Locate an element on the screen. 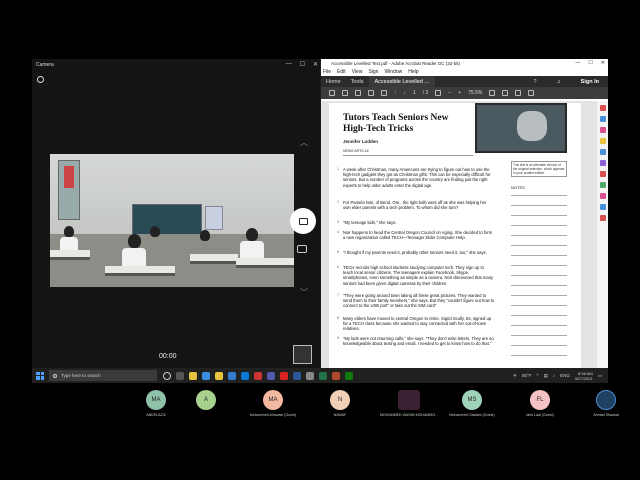 This screenshot has height=480, width=640. xbox-icon is located at coordinates (349, 375).